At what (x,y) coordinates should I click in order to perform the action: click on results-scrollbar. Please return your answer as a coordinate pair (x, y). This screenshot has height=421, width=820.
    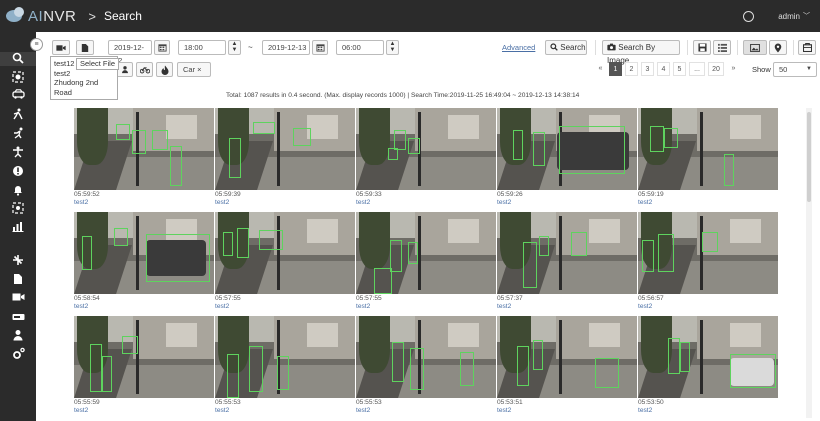
    Looking at the image, I should click on (809, 263).